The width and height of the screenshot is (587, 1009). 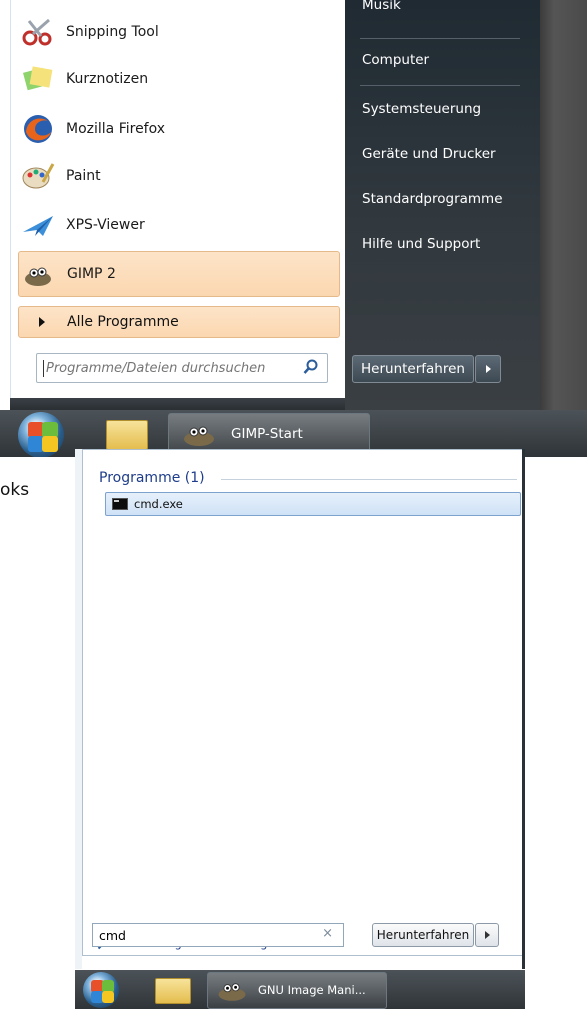 What do you see at coordinates (116, 129) in the screenshot?
I see `program-label: Mozilla Firefox` at bounding box center [116, 129].